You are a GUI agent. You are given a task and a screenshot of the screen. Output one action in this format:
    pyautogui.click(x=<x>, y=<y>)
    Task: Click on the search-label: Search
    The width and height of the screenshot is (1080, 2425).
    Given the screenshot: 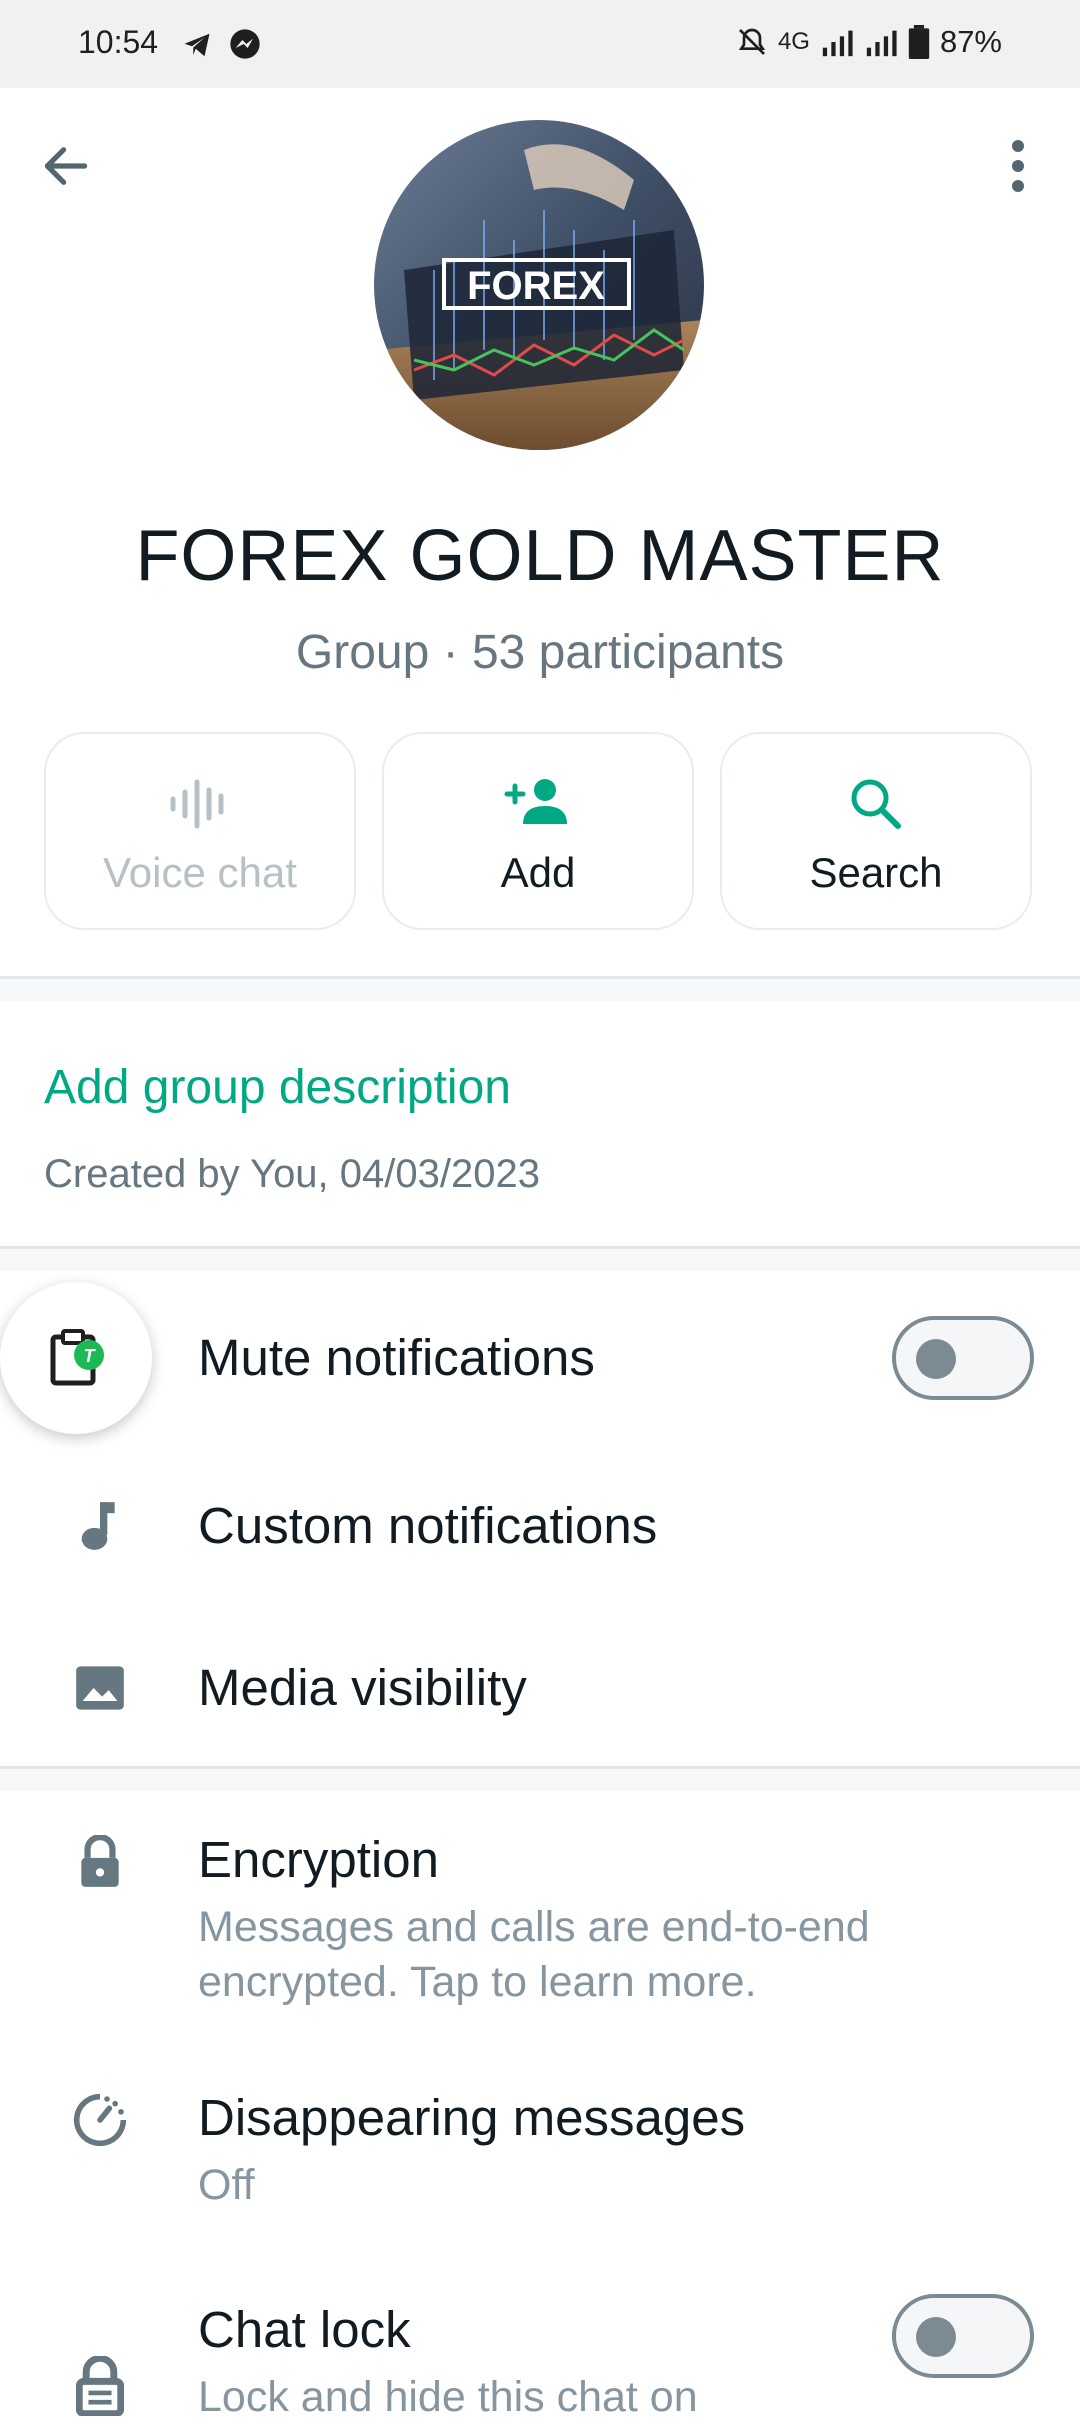 What is the action you would take?
    pyautogui.click(x=876, y=872)
    